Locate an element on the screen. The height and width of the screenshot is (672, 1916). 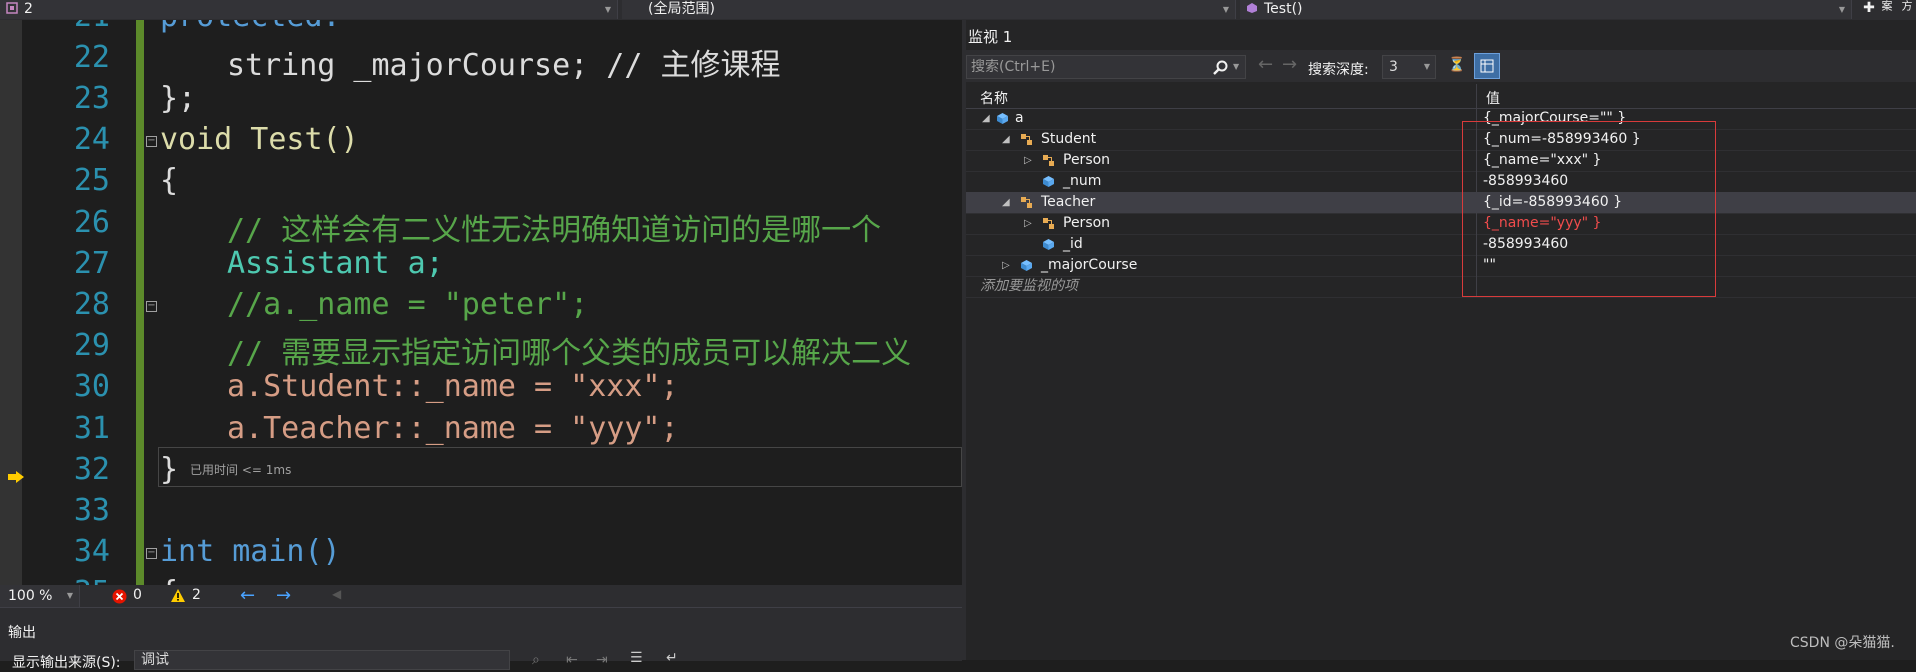
watch-row: _id -858993460 is located at coordinates (1441, 245).